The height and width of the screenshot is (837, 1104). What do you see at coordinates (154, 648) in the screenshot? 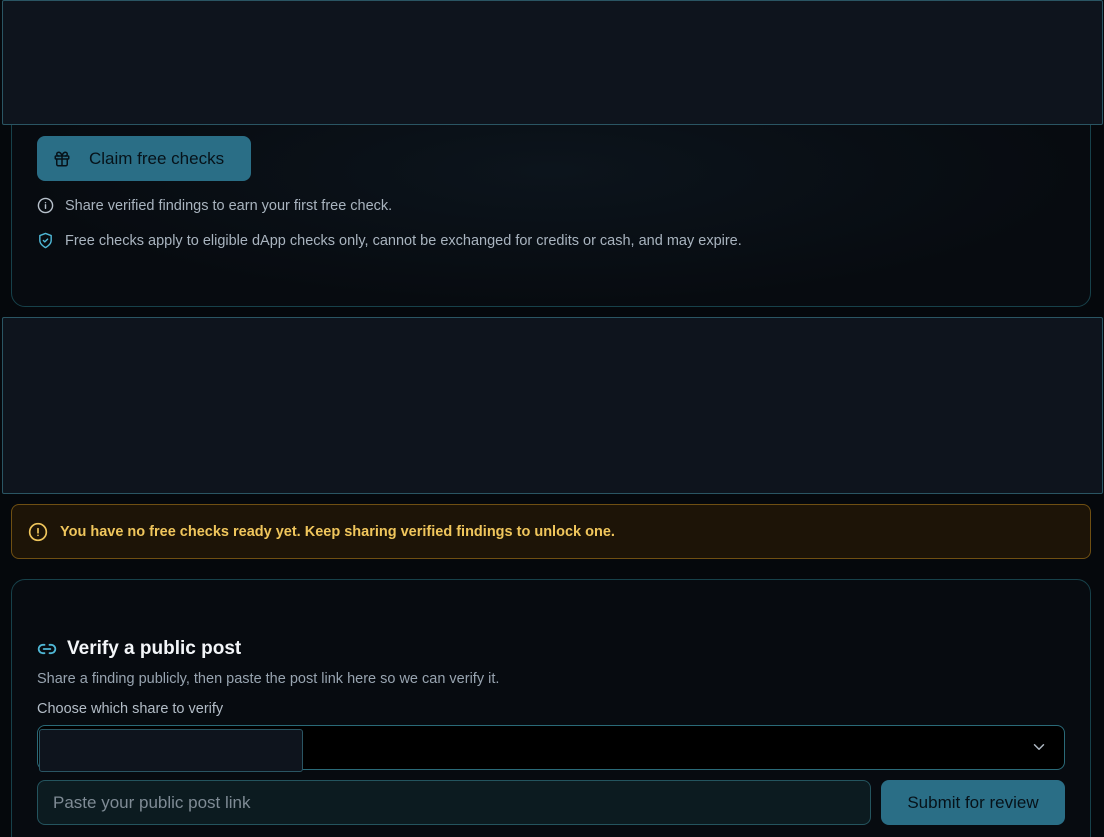
I see `verify-title: Verify a public post` at bounding box center [154, 648].